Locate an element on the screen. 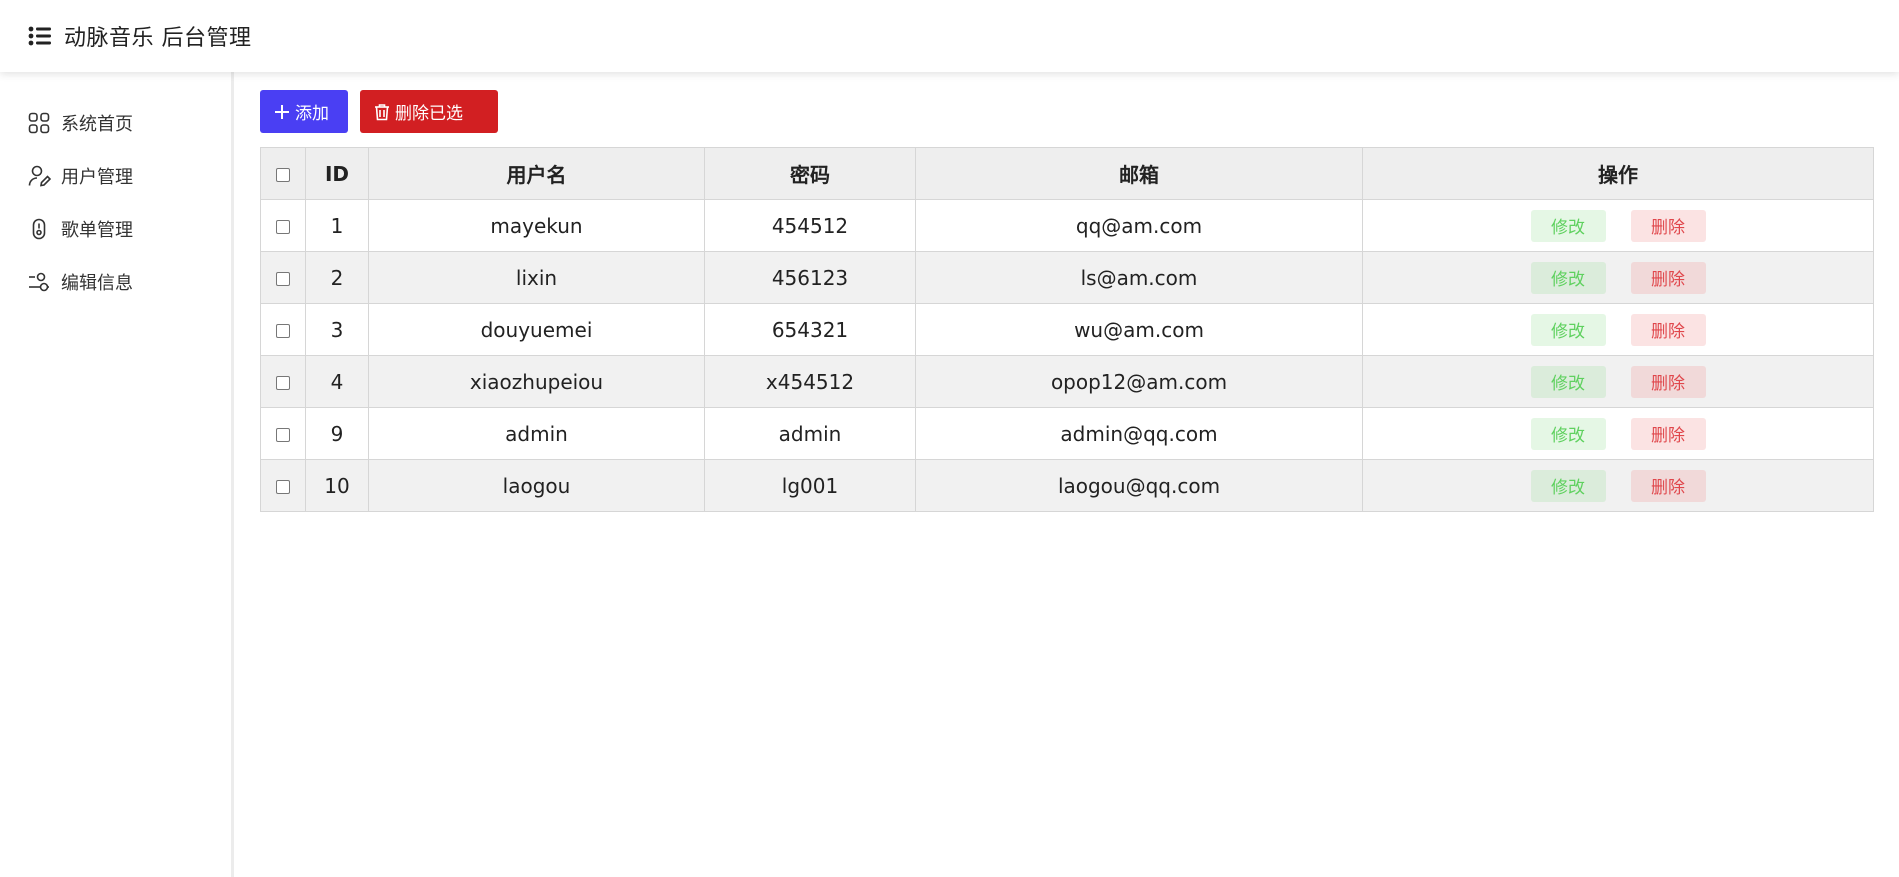 The height and width of the screenshot is (877, 1899). mic-icon is located at coordinates (39, 228).